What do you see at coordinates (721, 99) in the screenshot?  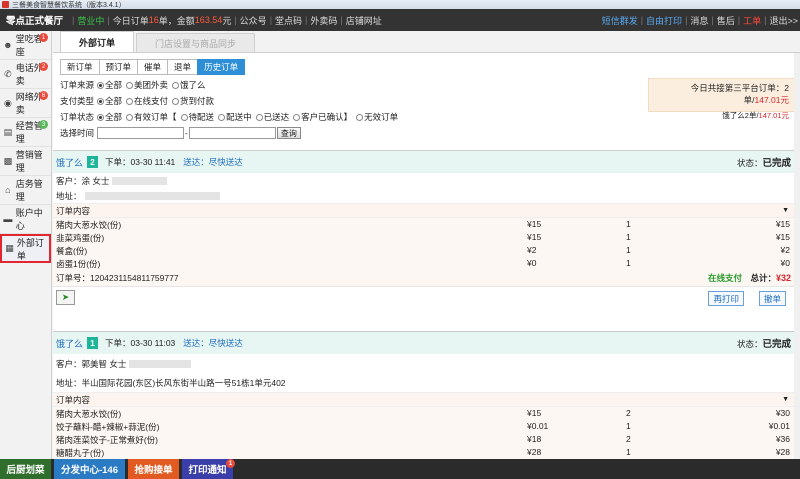 I see `today-summary-box: 今日共接第三平台订单：2单/147.01元 饿了么2单/147.01元` at bounding box center [721, 99].